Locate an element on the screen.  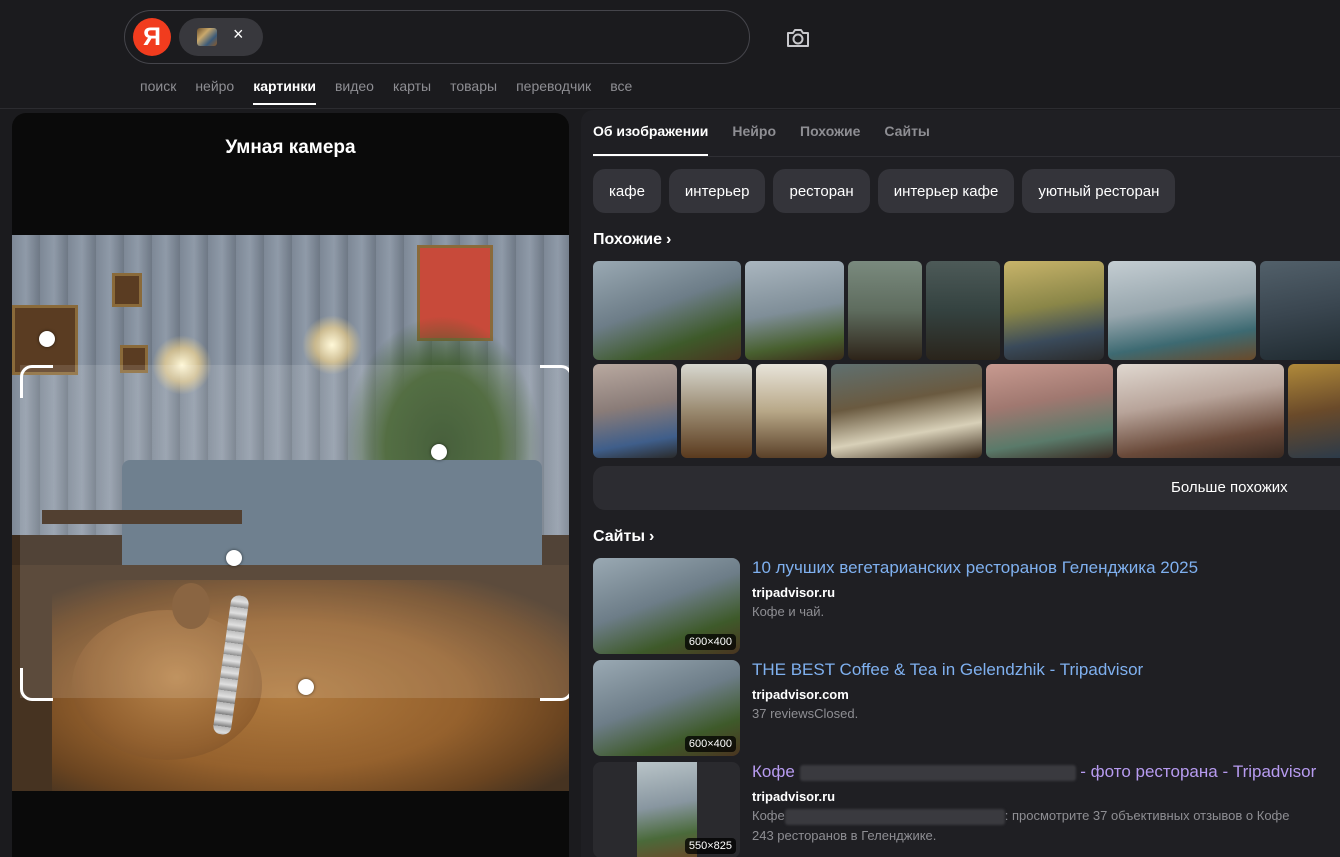
search-box: Я × is located at coordinates (437, 37).